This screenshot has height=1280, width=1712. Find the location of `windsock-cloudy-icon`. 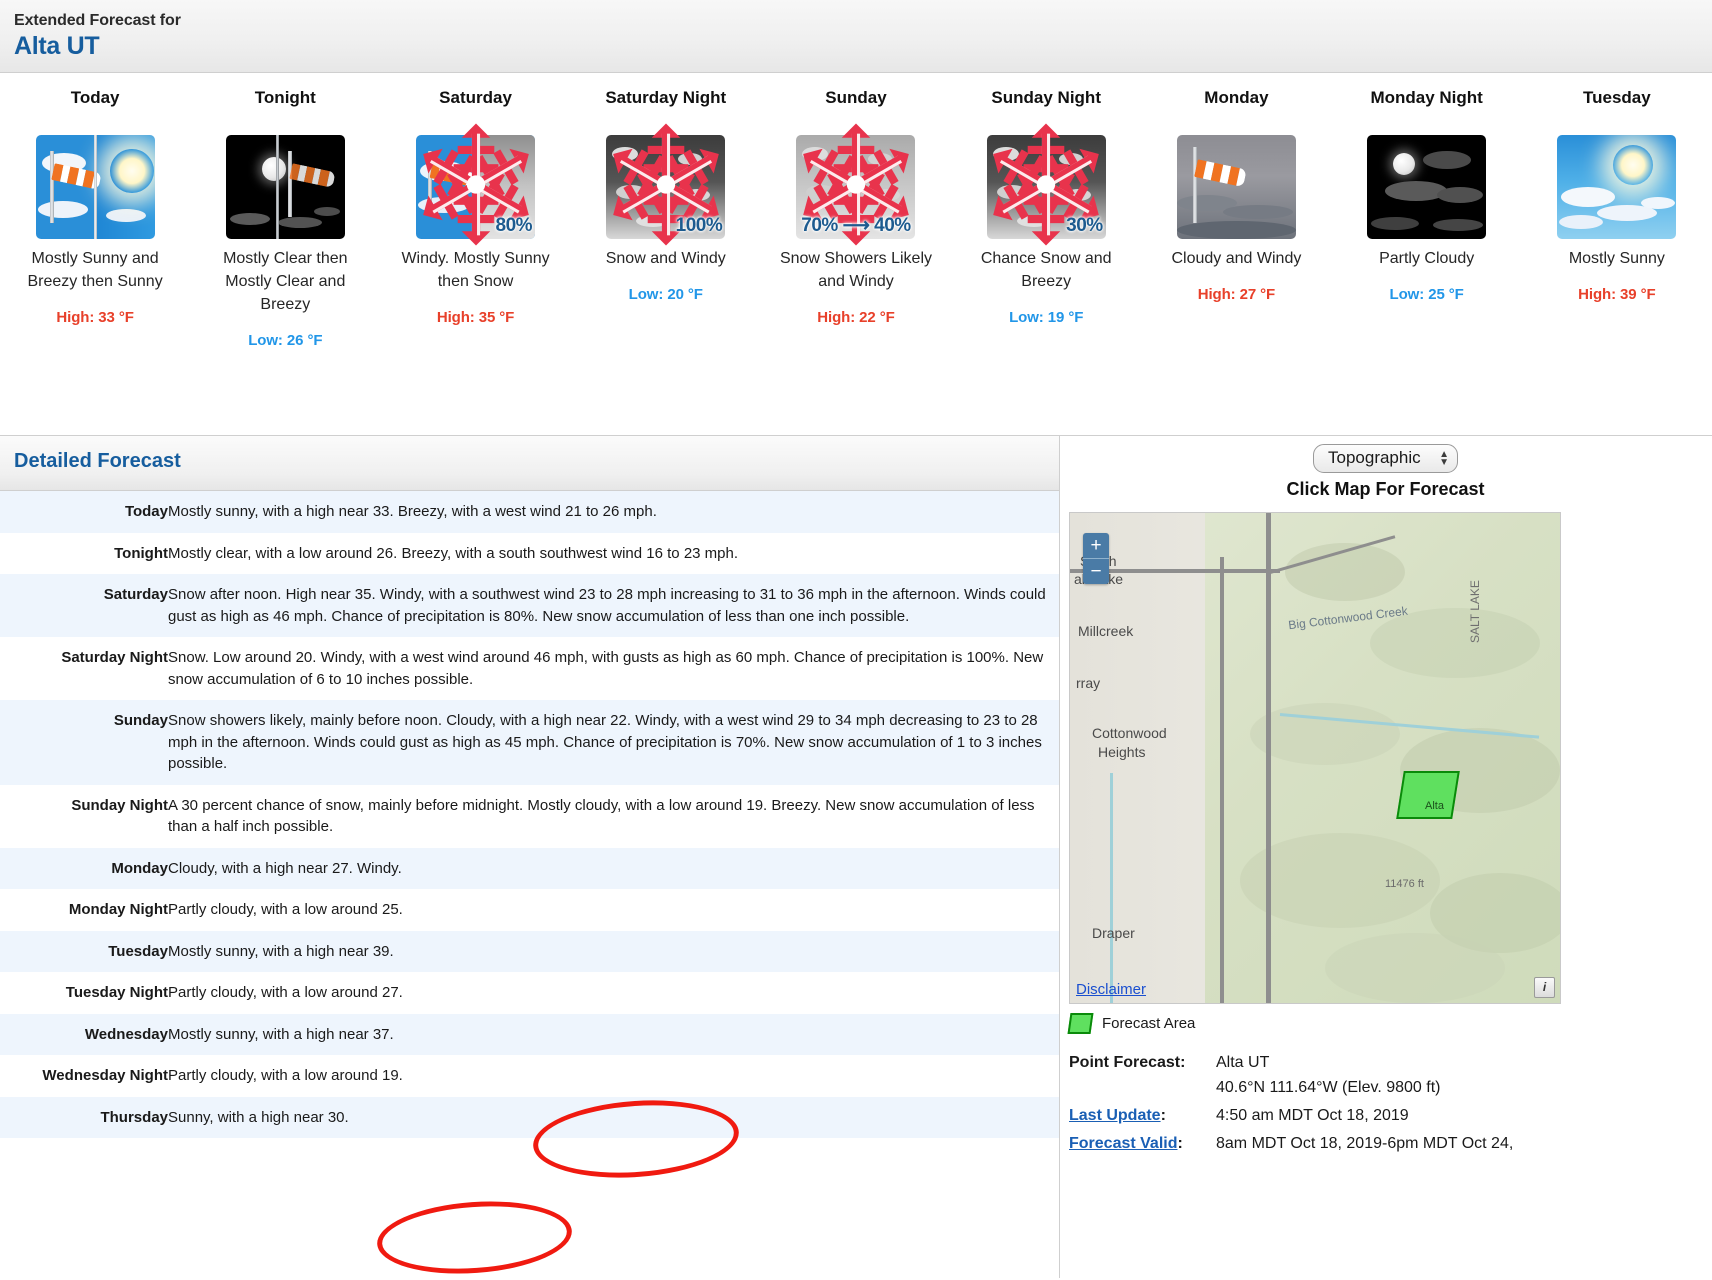

windsock-cloudy-icon is located at coordinates (1236, 187).